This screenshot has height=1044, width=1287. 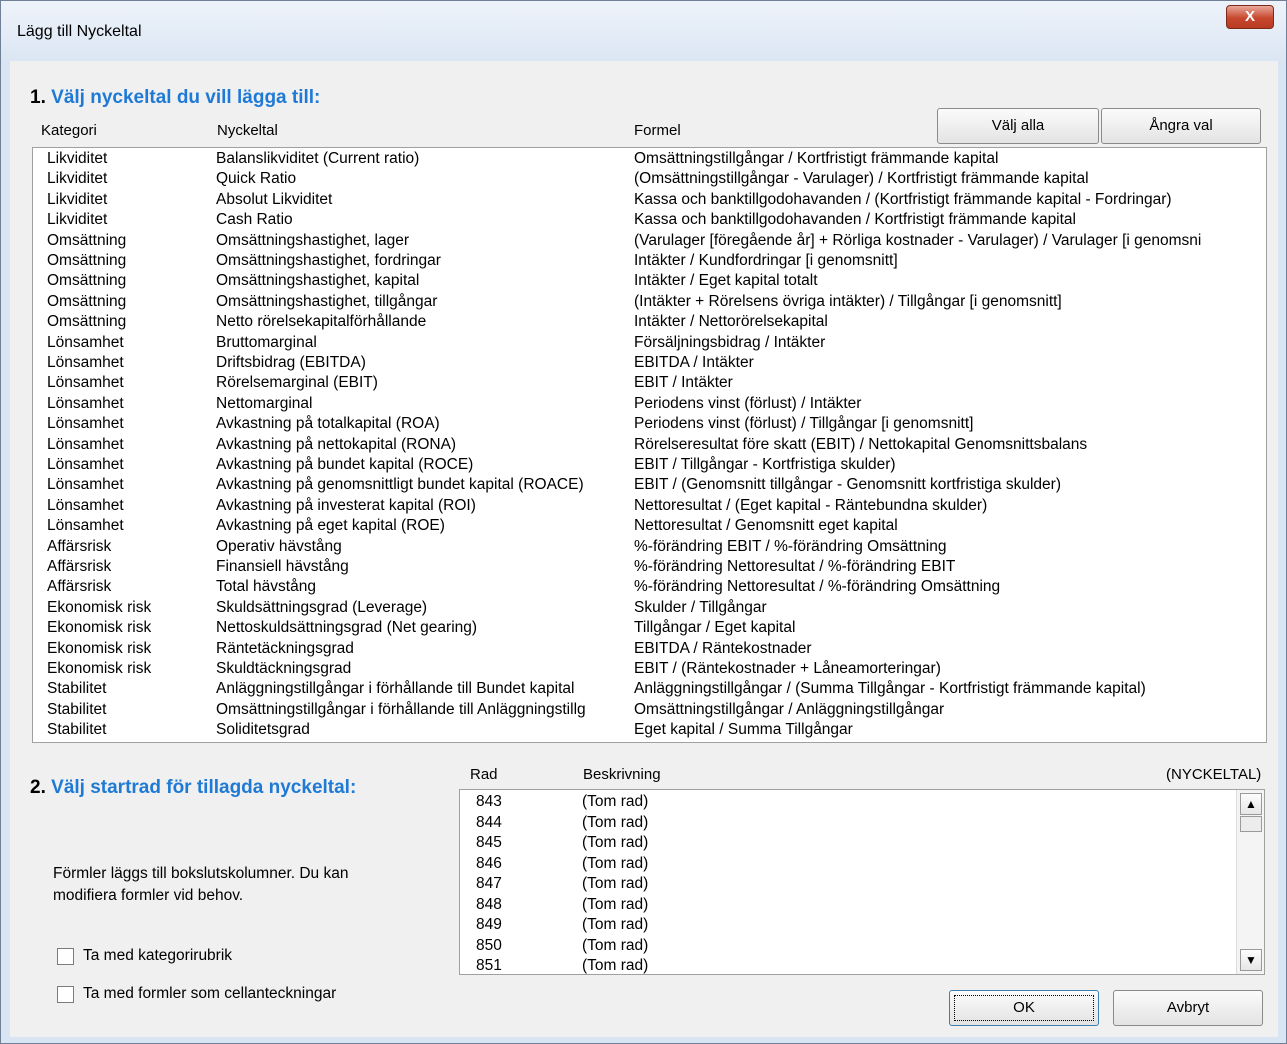 What do you see at coordinates (700, 607) in the screenshot?
I see `ratio-formula-cell: Skulder / Tillgångar` at bounding box center [700, 607].